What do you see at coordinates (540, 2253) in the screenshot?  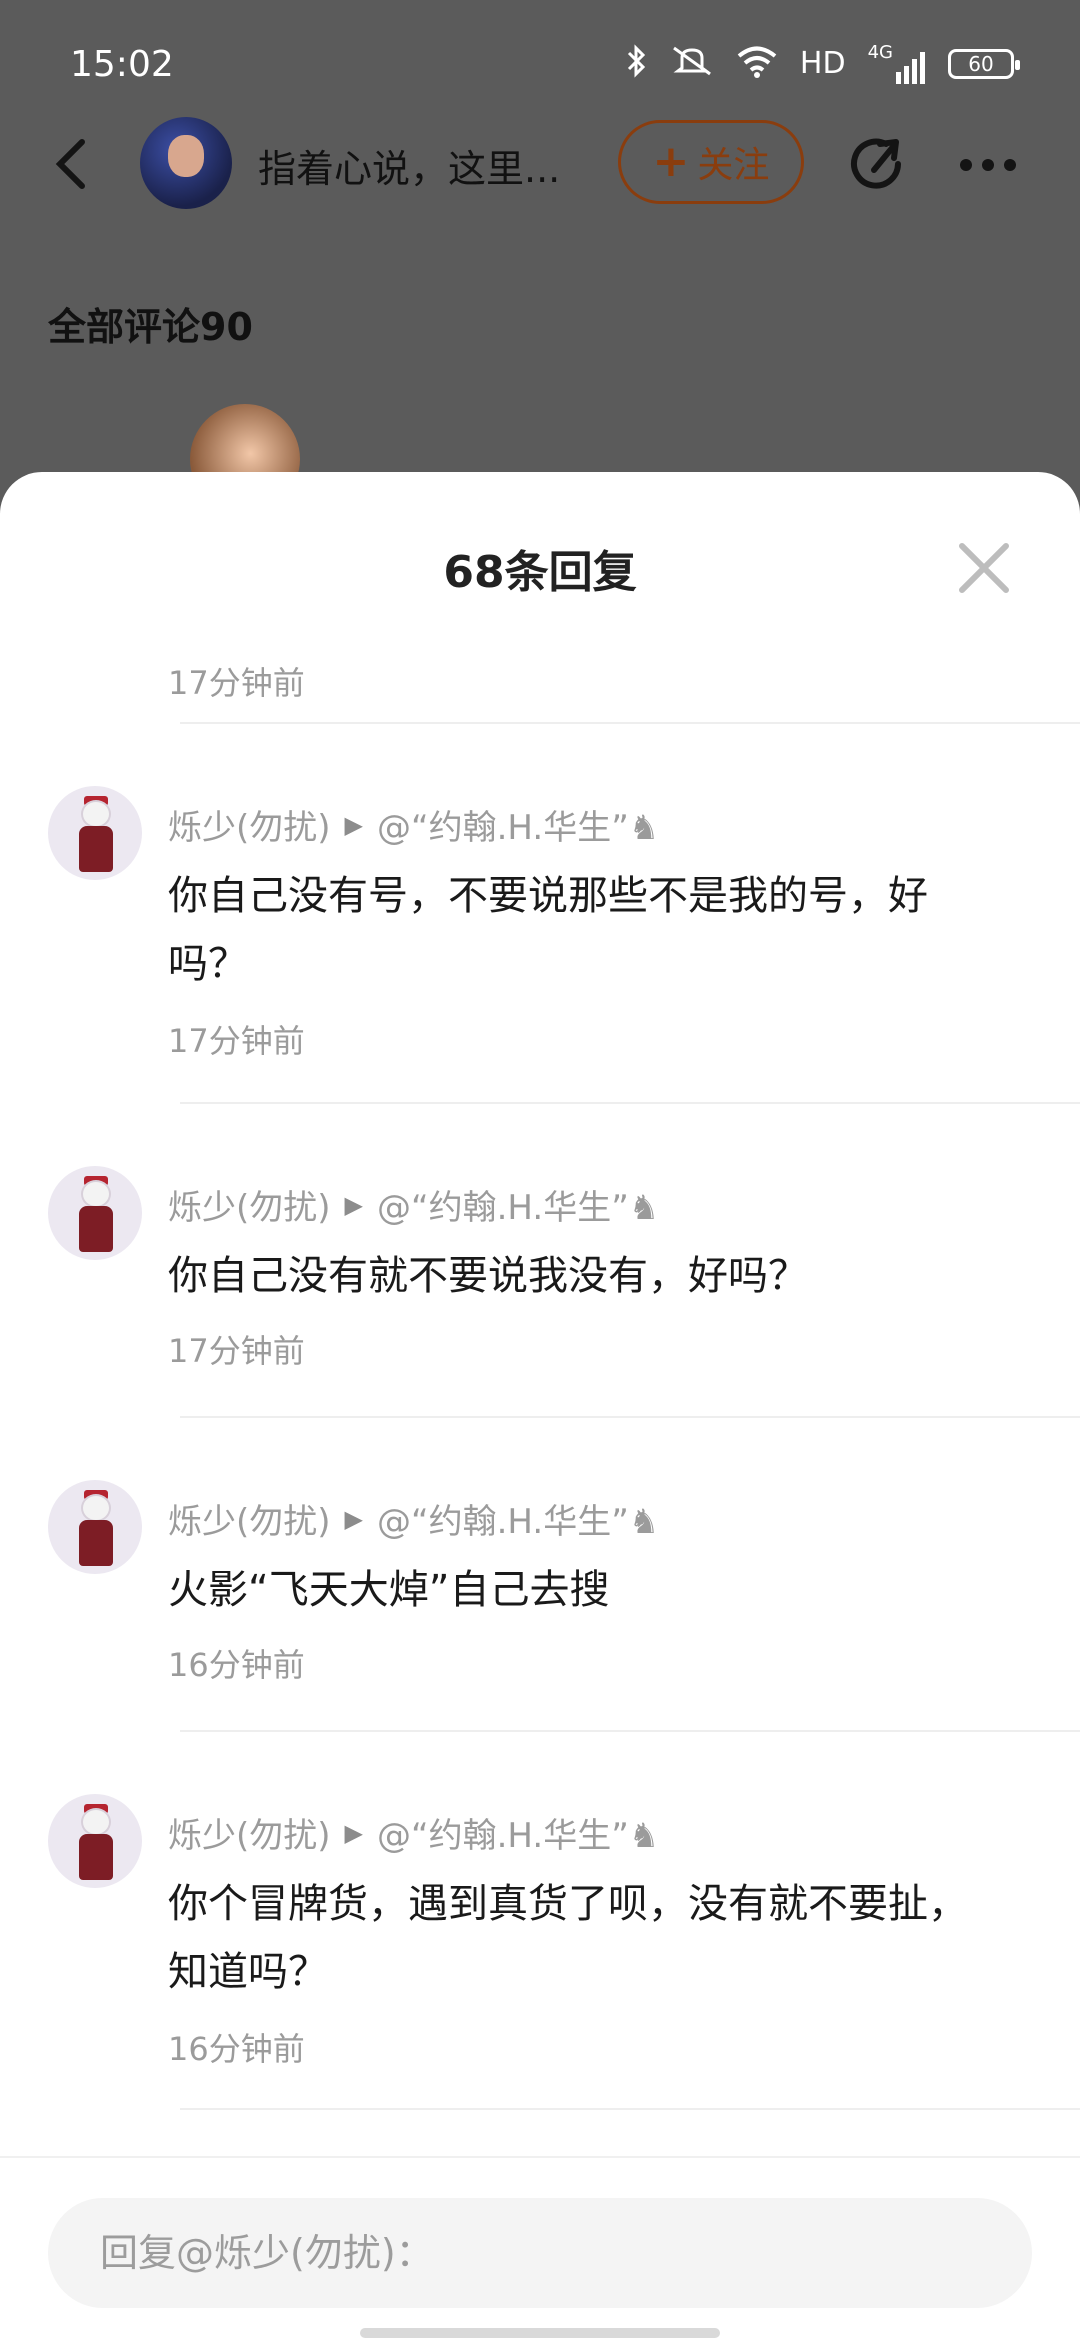 I see `reply-input` at bounding box center [540, 2253].